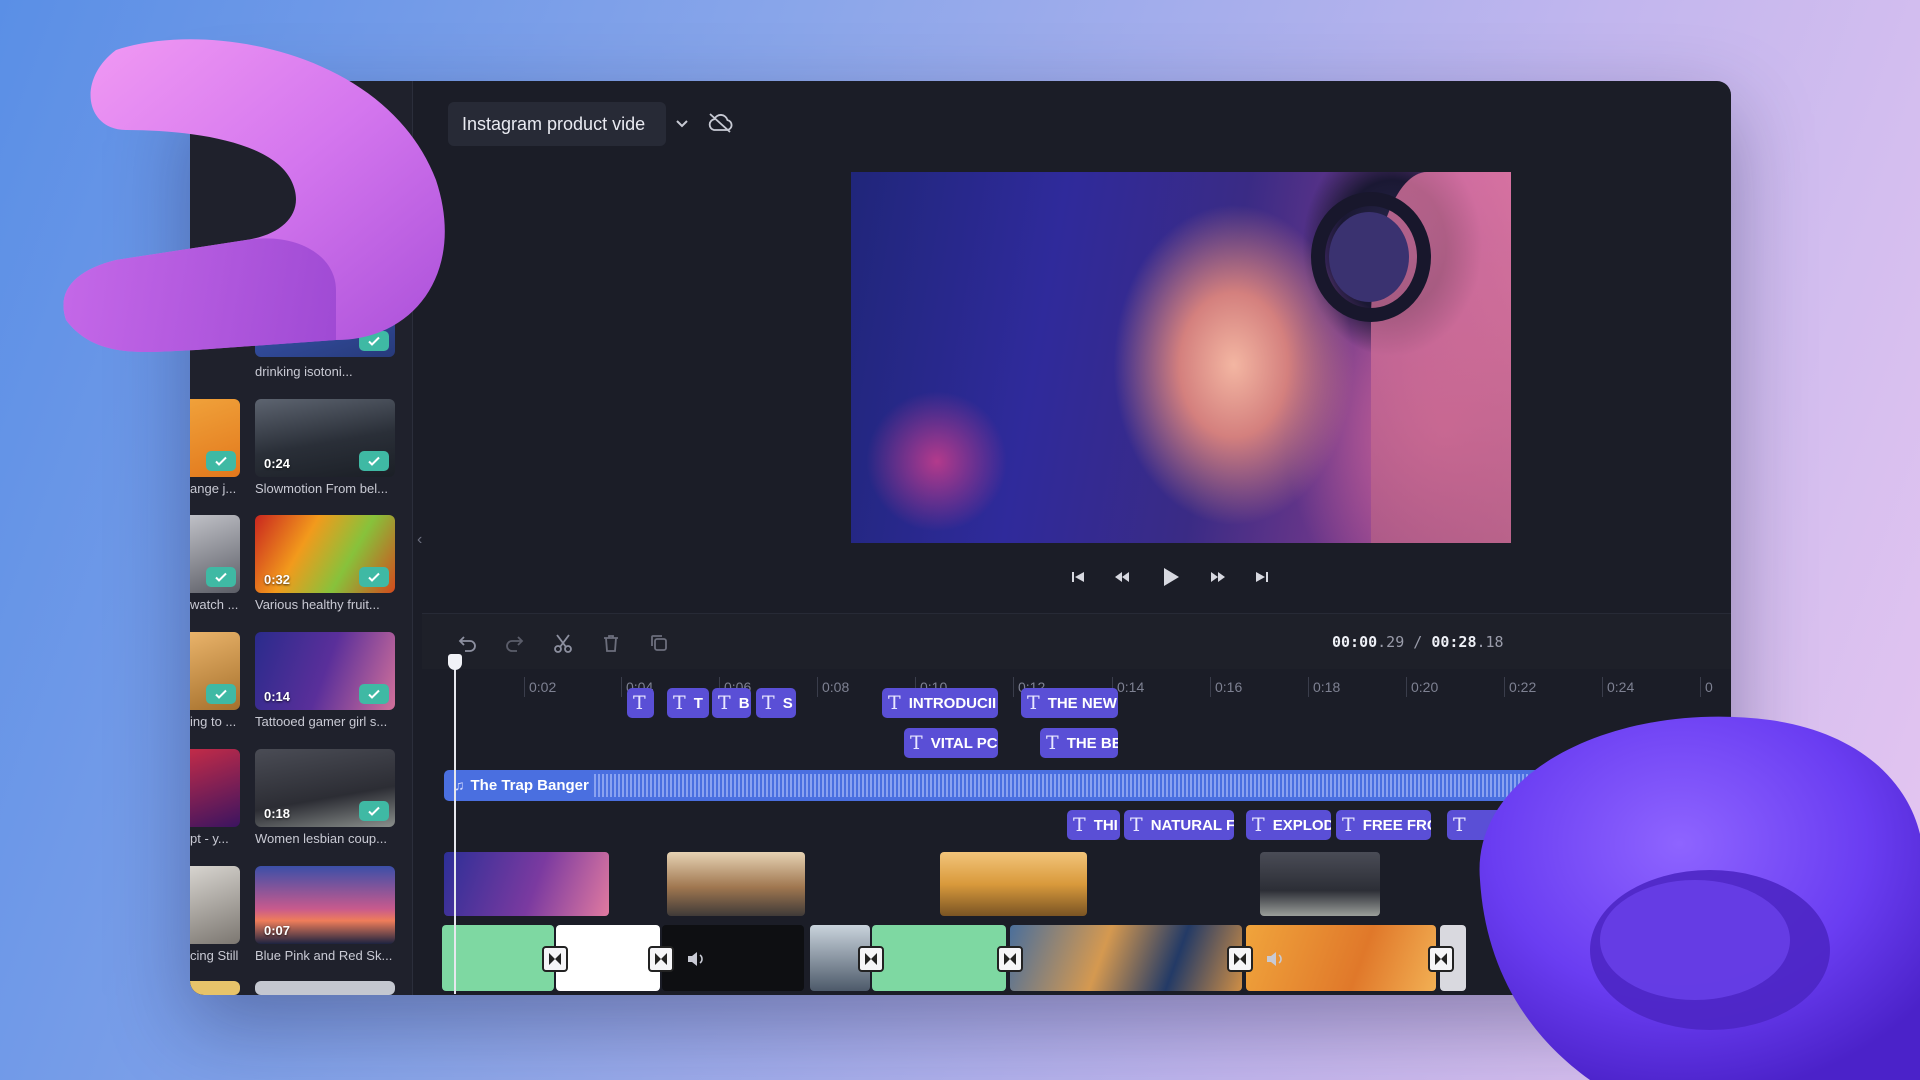  Describe the element at coordinates (214, 955) in the screenshot. I see `library-caption: cing Still` at that location.